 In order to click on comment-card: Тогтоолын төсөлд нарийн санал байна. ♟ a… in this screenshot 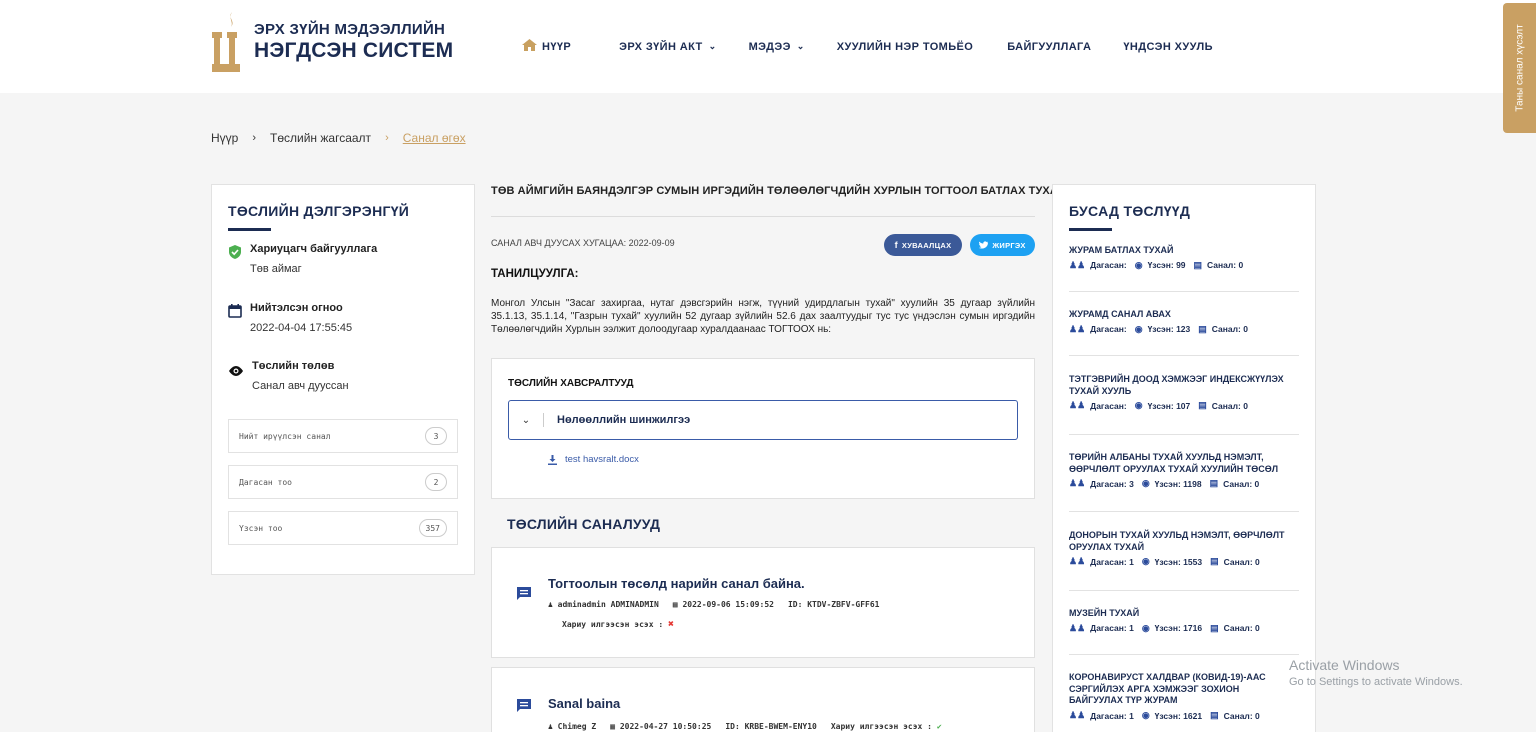, I will do `click(763, 602)`.